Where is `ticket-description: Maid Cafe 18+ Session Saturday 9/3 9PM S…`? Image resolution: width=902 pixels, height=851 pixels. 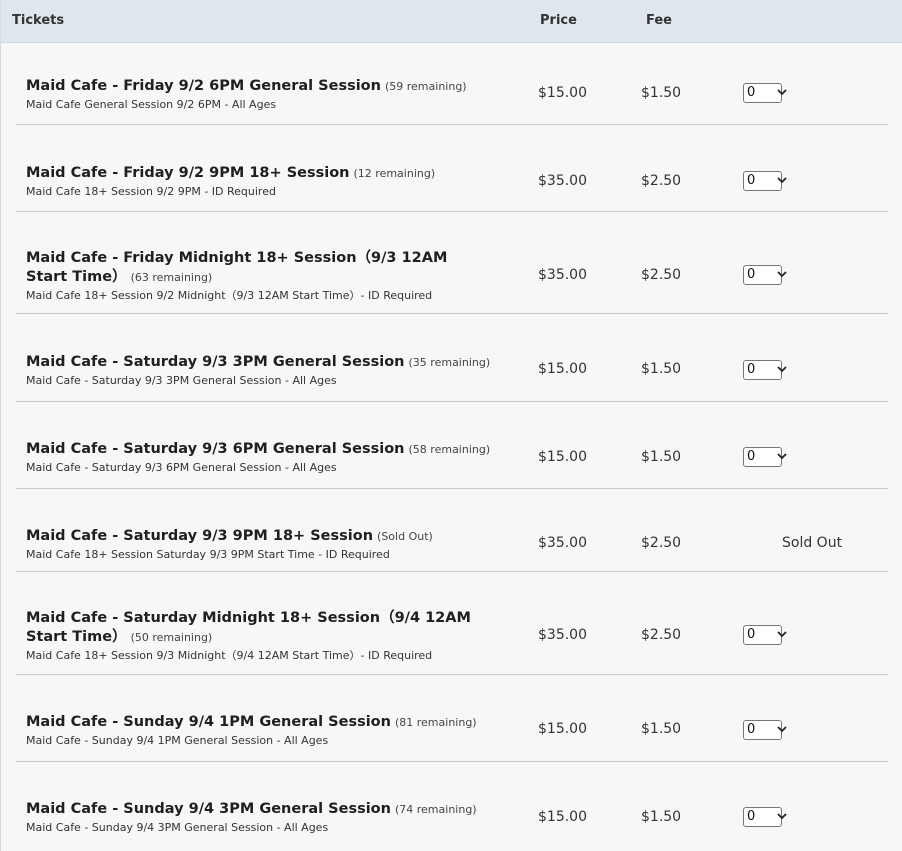
ticket-description: Maid Cafe 18+ Session Saturday 9/3 9PM S… is located at coordinates (208, 554).